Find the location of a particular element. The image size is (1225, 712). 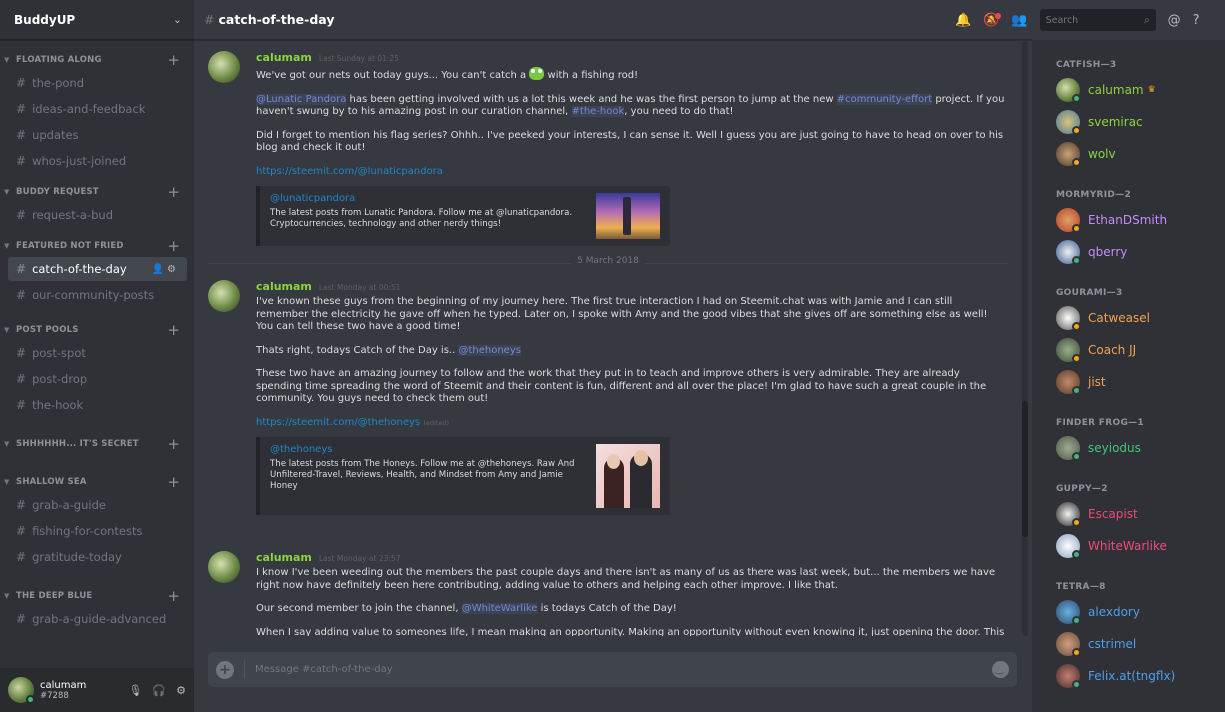

category-post-pools: ▼ POST POOLS + is located at coordinates (97, 330).